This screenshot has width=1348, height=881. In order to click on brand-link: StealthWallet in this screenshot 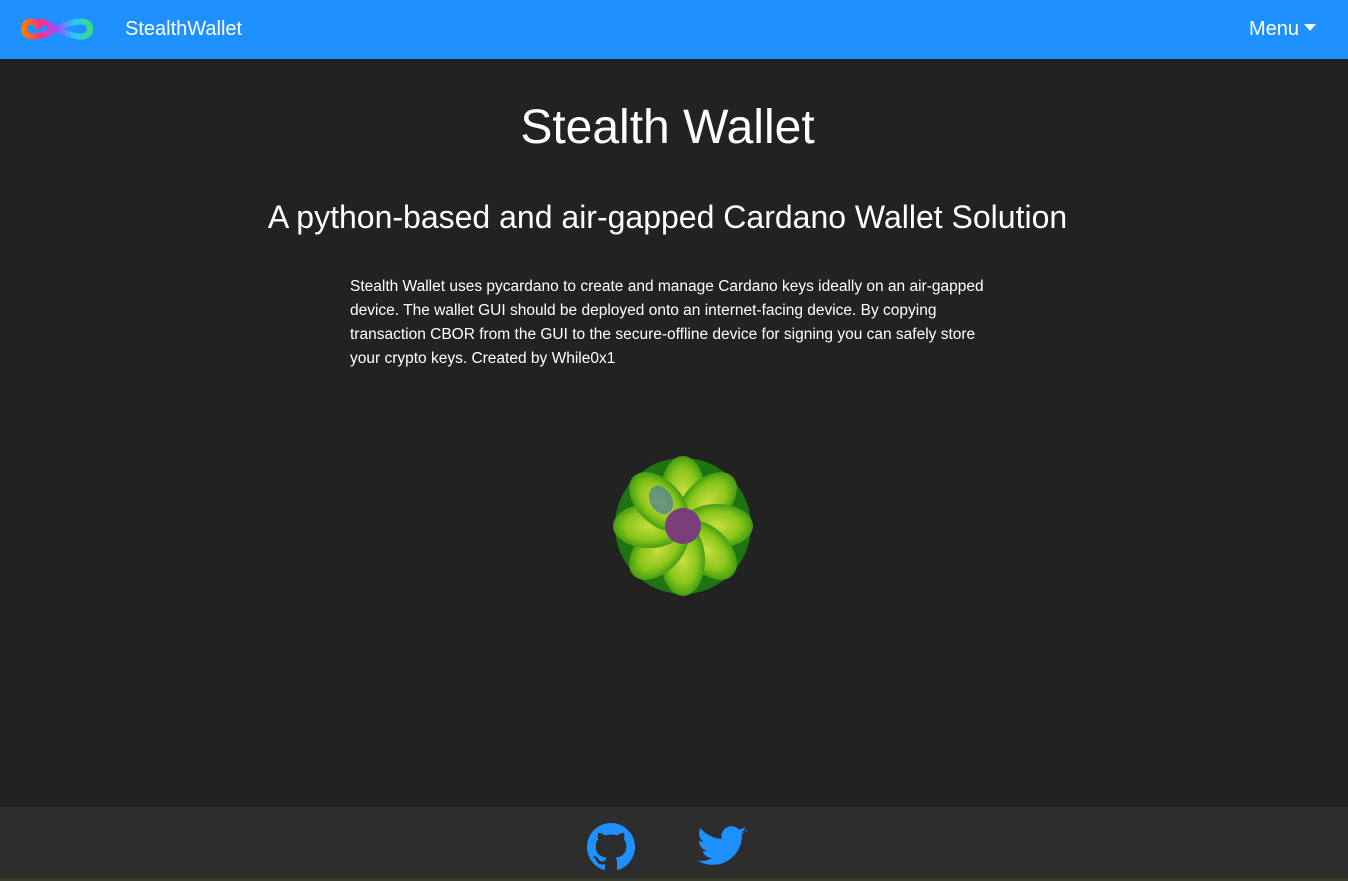, I will do `click(183, 29)`.